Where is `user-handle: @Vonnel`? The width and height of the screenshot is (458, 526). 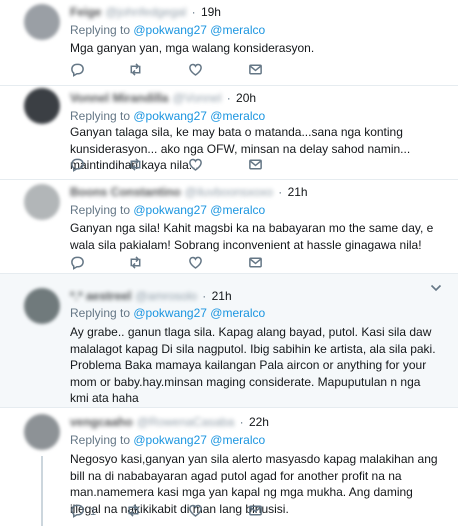
user-handle: @Vonnel is located at coordinates (196, 98).